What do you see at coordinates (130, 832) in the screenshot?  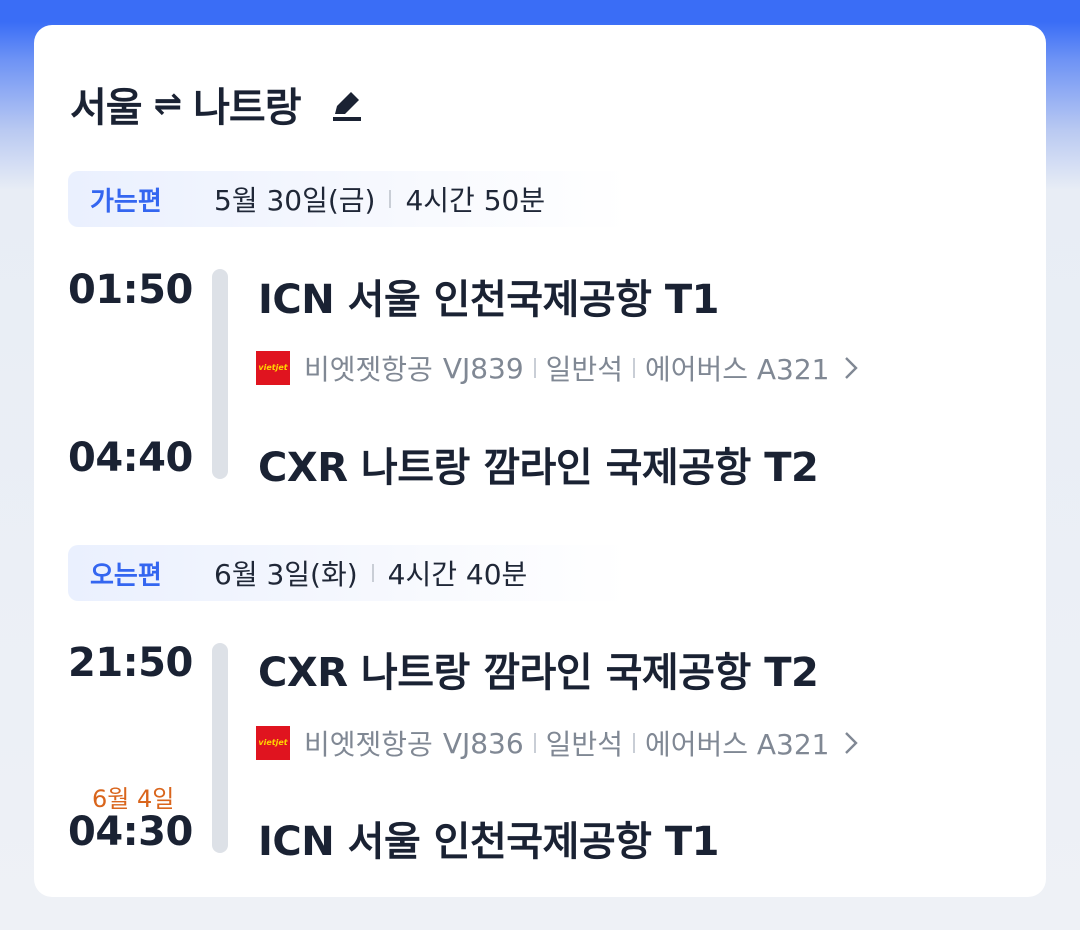 I see `inbound-arrive-time: 04:30` at bounding box center [130, 832].